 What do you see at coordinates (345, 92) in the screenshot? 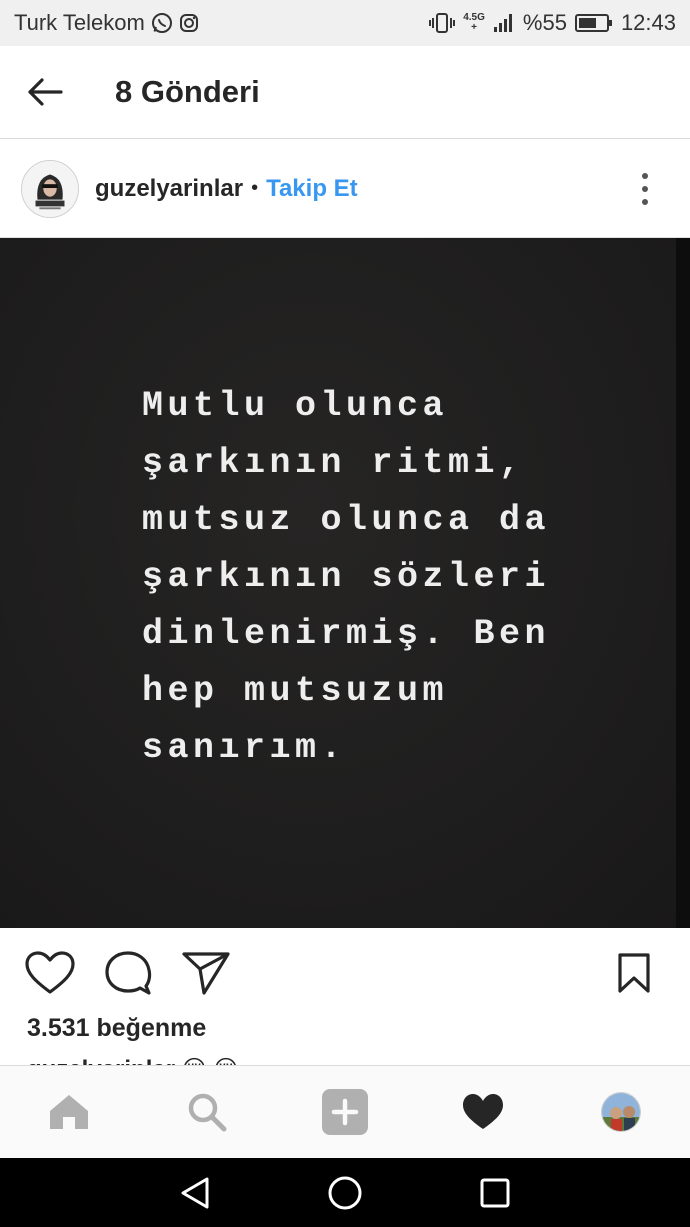
I see `app-header: 8 Gönderi` at bounding box center [345, 92].